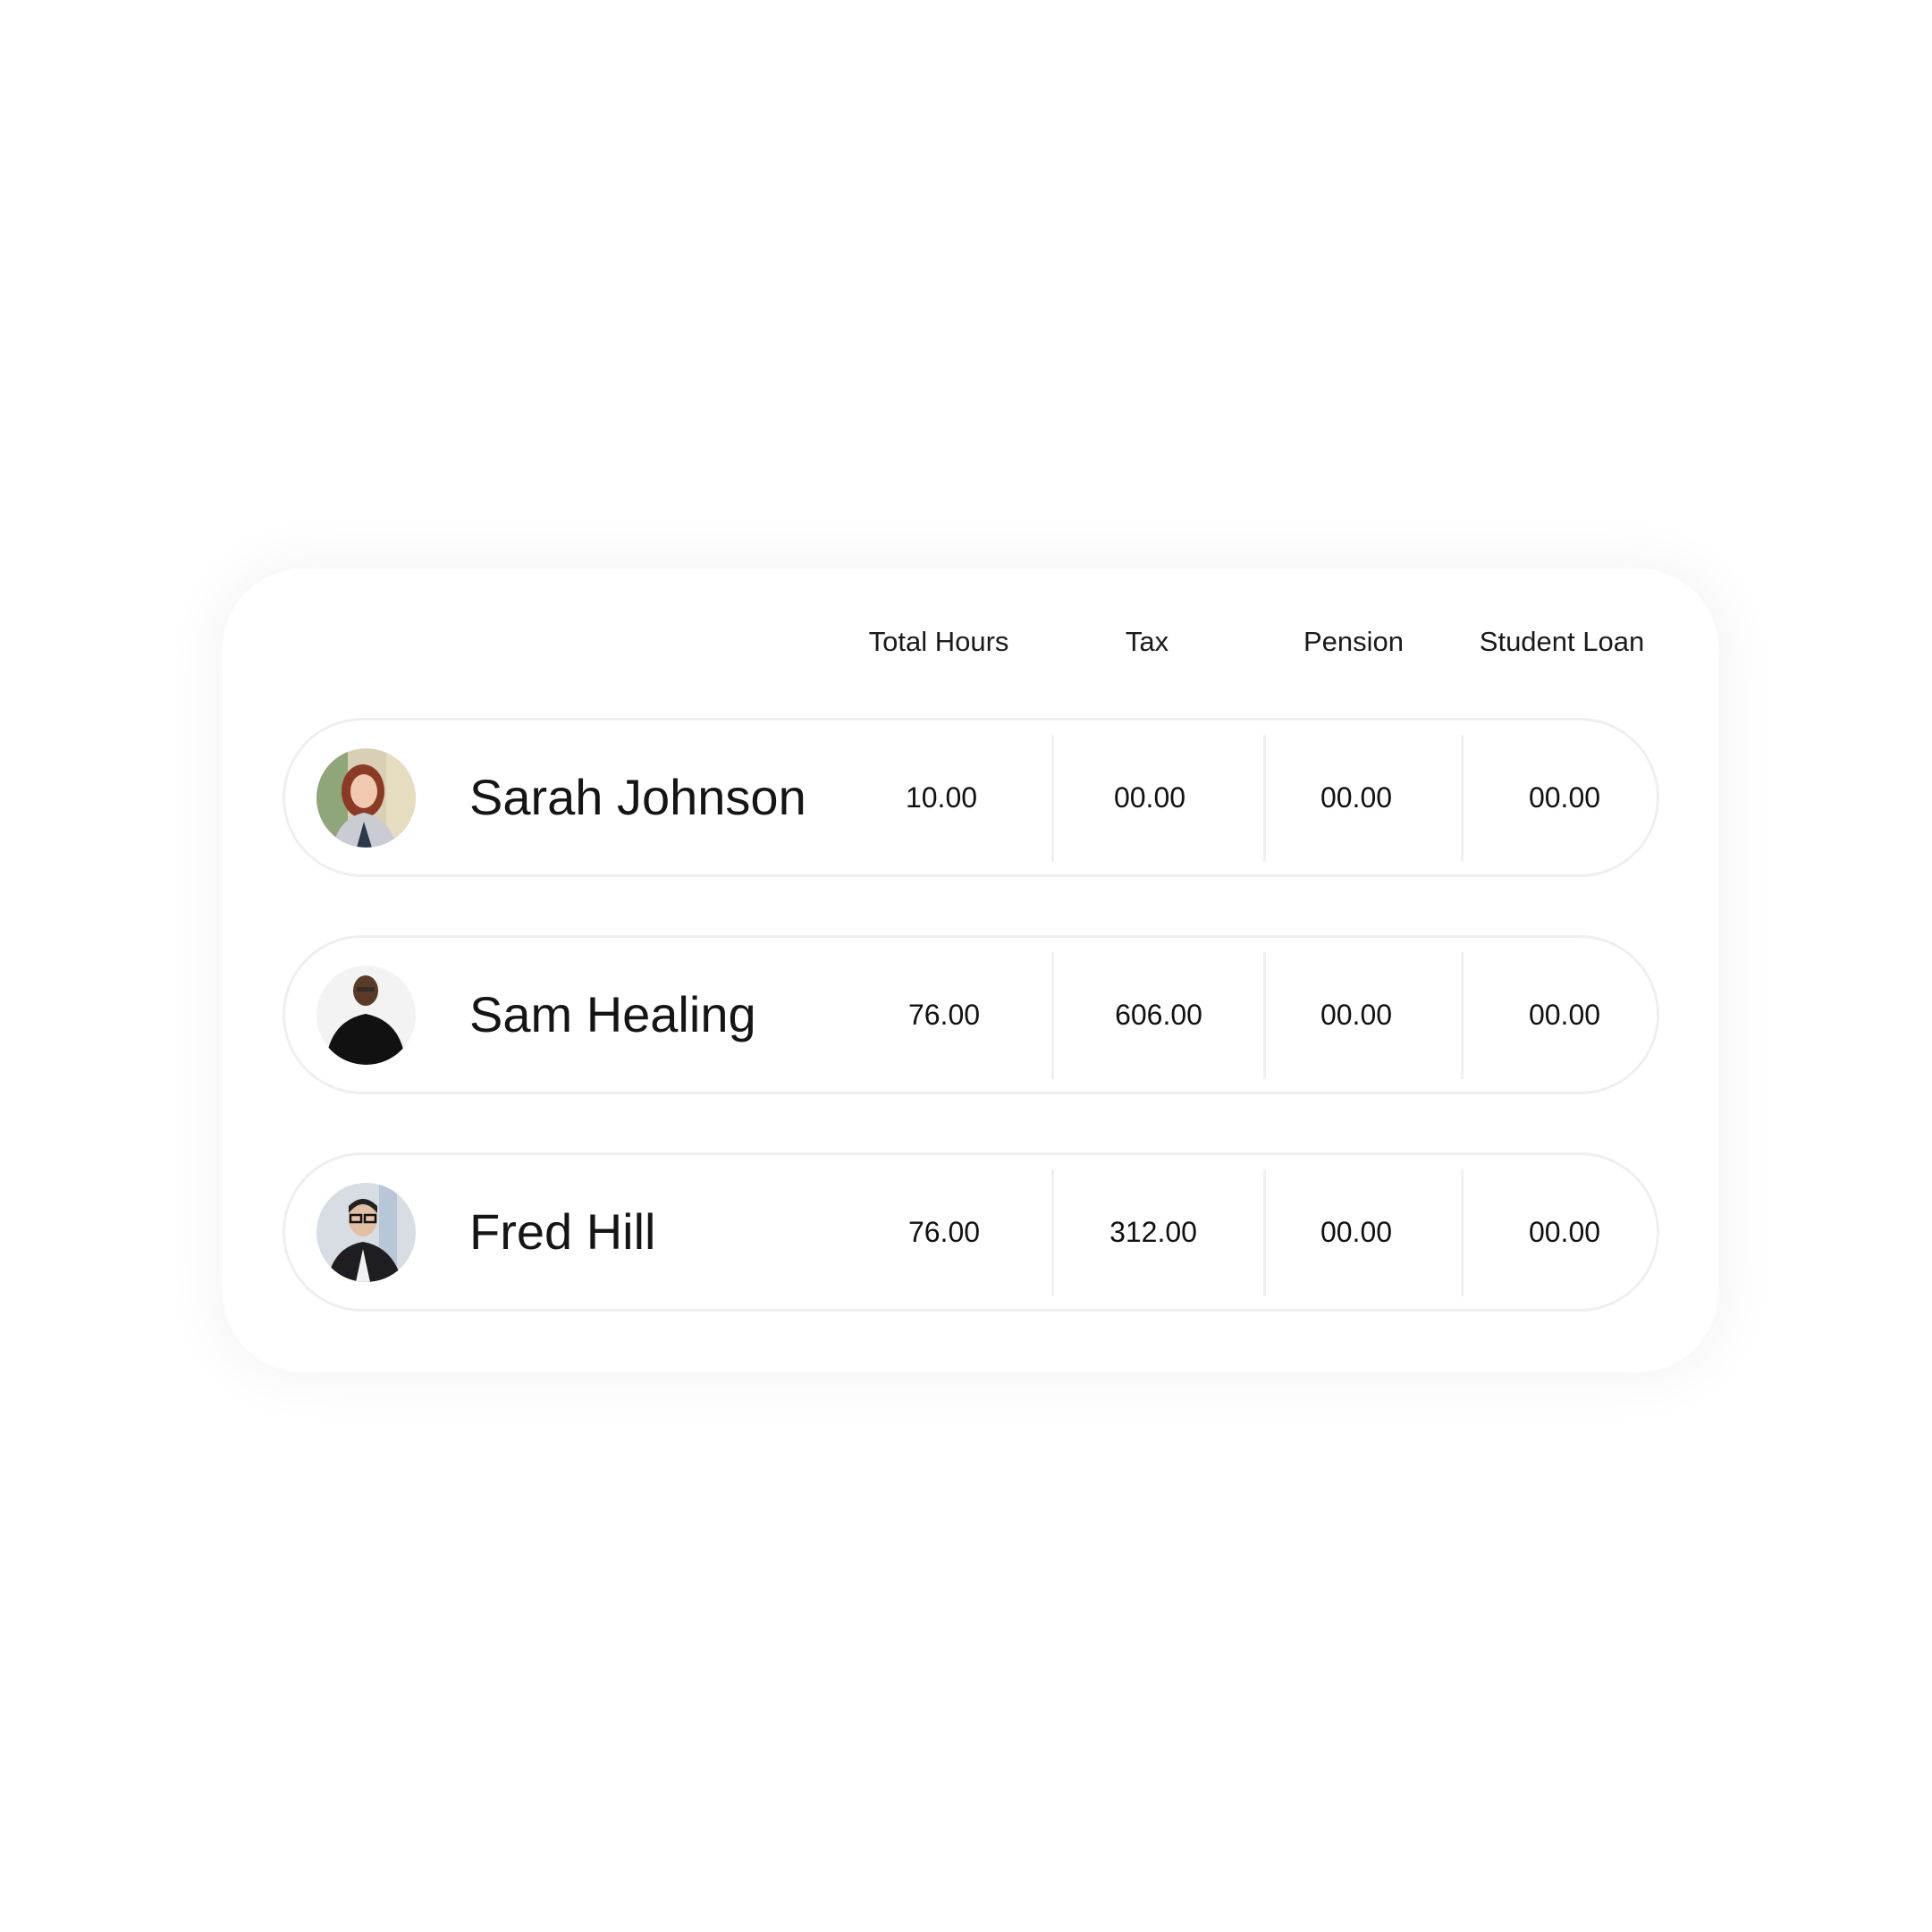 The image size is (1932, 1932). I want to click on employee-name: Fred Hill, so click(562, 1231).